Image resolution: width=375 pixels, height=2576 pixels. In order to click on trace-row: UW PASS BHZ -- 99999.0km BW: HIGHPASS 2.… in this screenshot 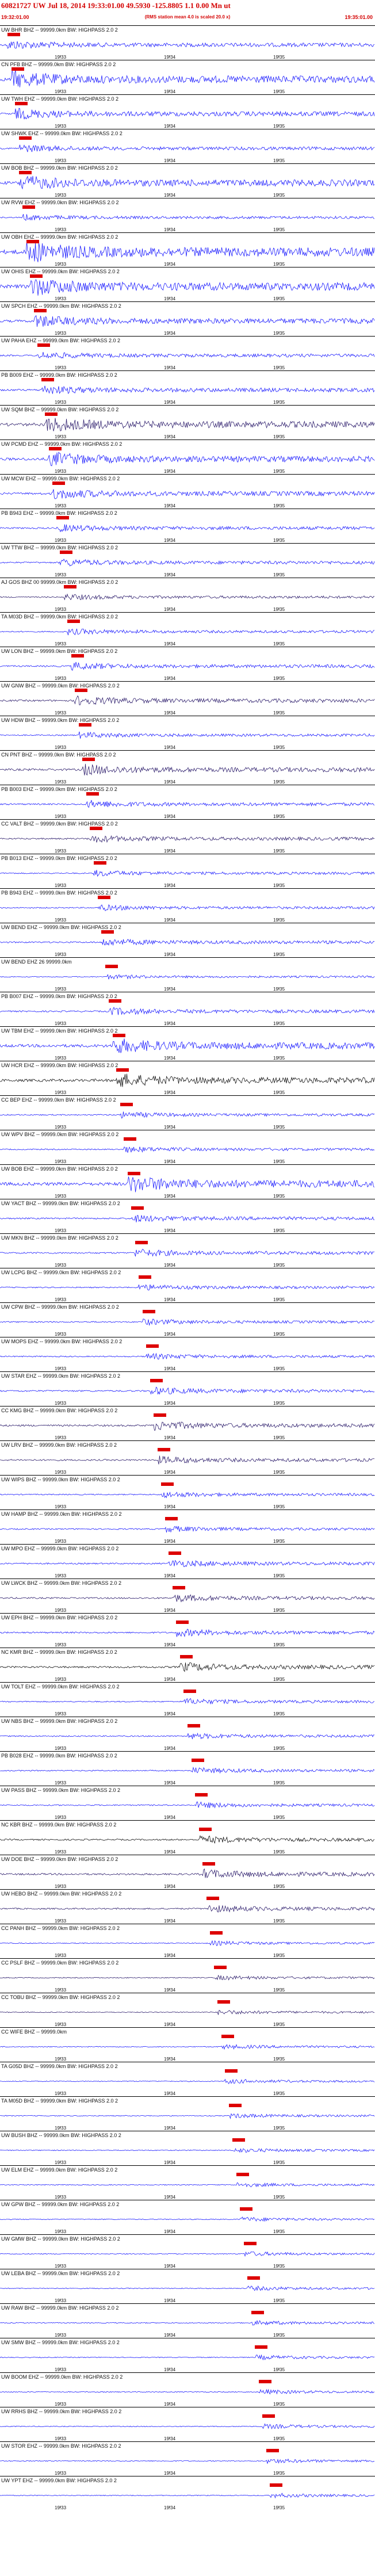, I will do `click(187, 1803)`.